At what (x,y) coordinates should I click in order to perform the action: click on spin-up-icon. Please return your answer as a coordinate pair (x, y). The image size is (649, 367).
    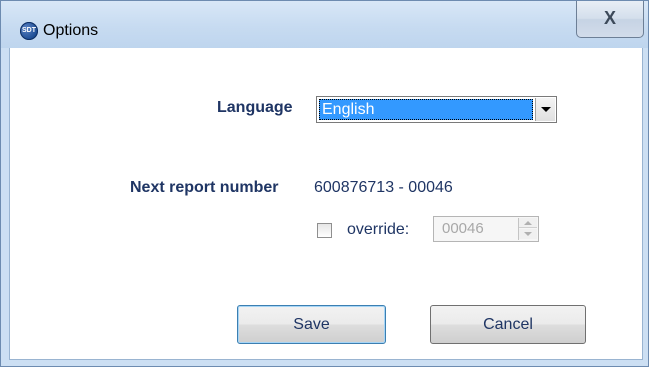
    Looking at the image, I should click on (528, 223).